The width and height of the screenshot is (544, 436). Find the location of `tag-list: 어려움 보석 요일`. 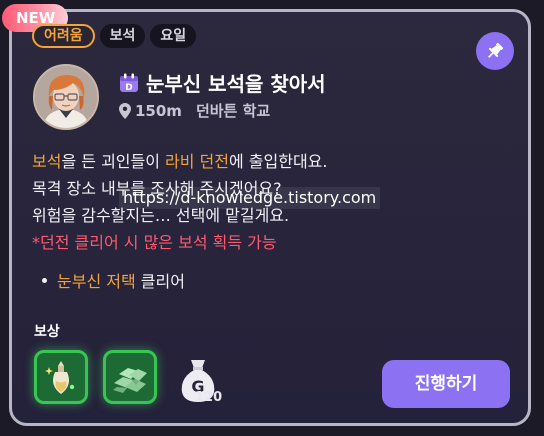

tag-list: 어려움 보석 요일 is located at coordinates (114, 36).